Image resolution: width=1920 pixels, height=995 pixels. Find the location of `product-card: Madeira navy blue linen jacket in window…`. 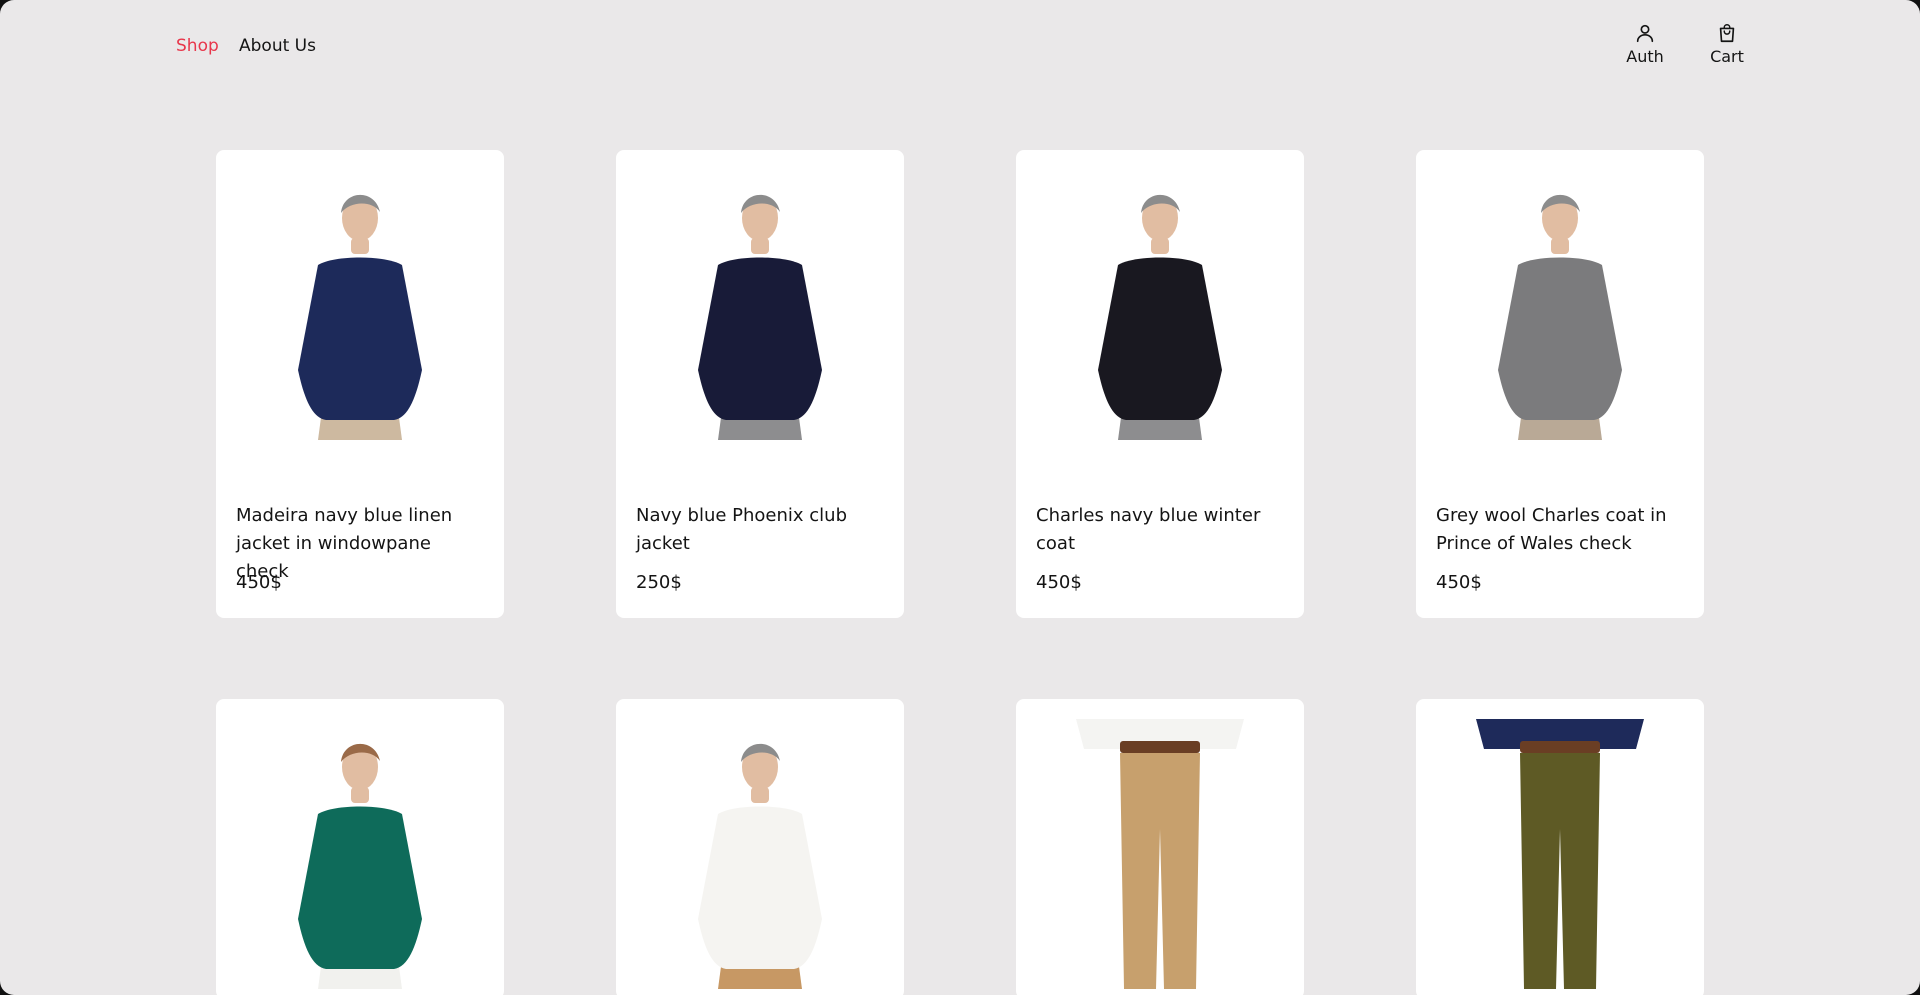

product-card: Madeira navy blue linen jacket in window… is located at coordinates (360, 384).